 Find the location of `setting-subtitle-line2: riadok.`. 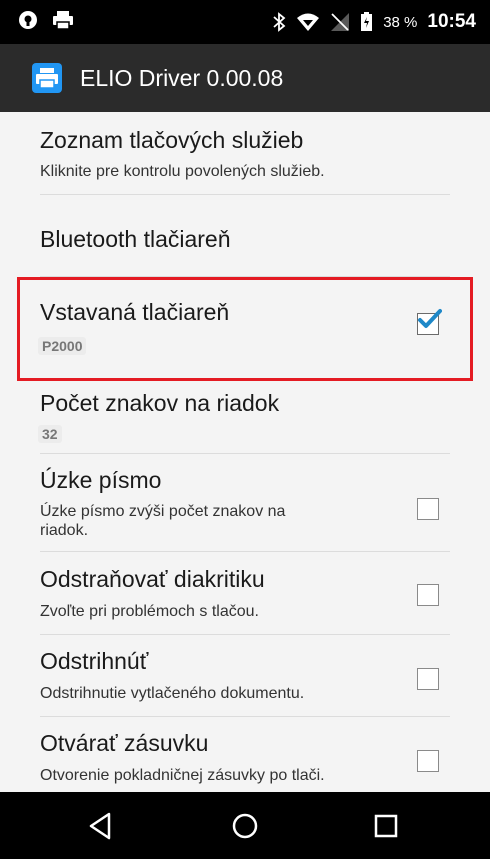

setting-subtitle-line2: riadok. is located at coordinates (64, 530).